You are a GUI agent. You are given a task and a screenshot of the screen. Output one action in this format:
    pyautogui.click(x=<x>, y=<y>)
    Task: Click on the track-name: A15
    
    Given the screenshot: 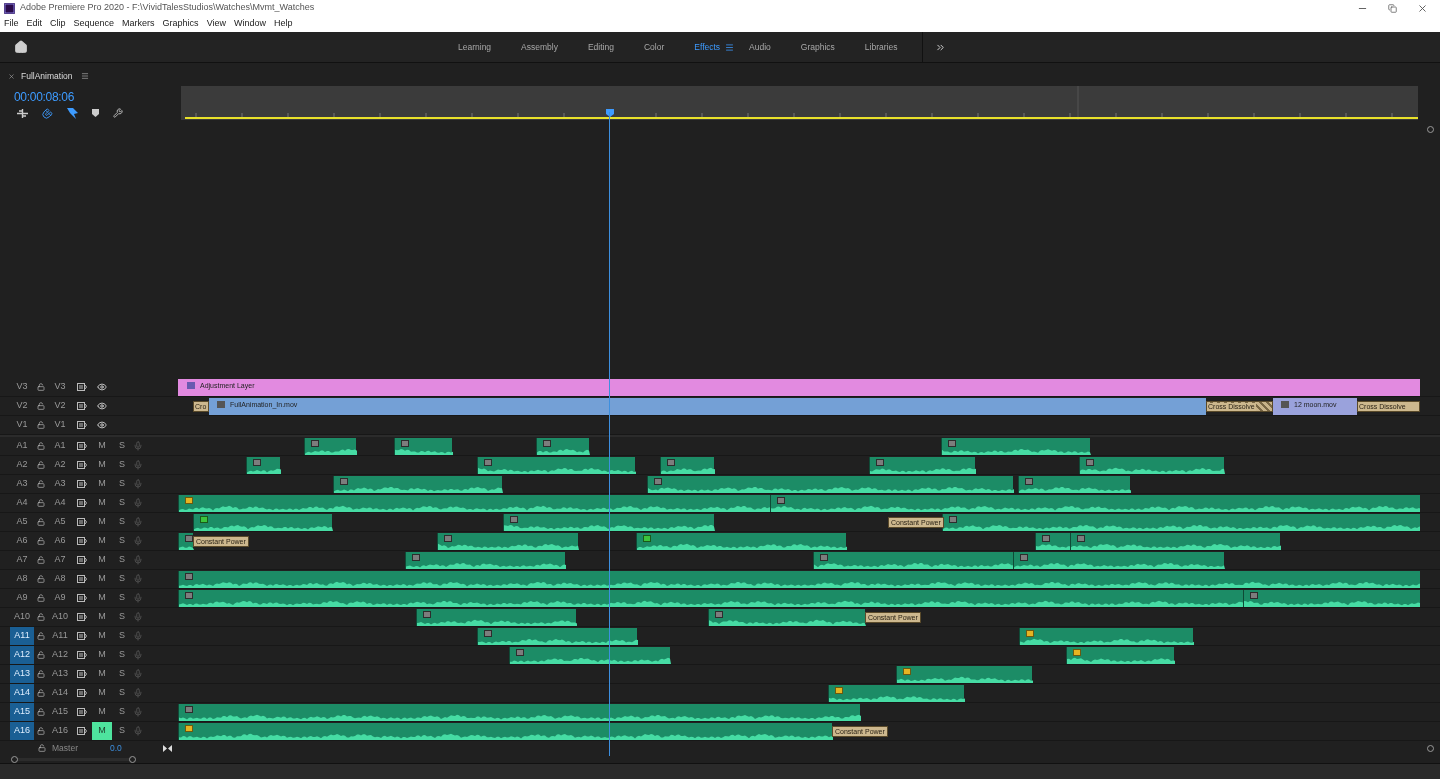 What is the action you would take?
    pyautogui.click(x=22, y=712)
    